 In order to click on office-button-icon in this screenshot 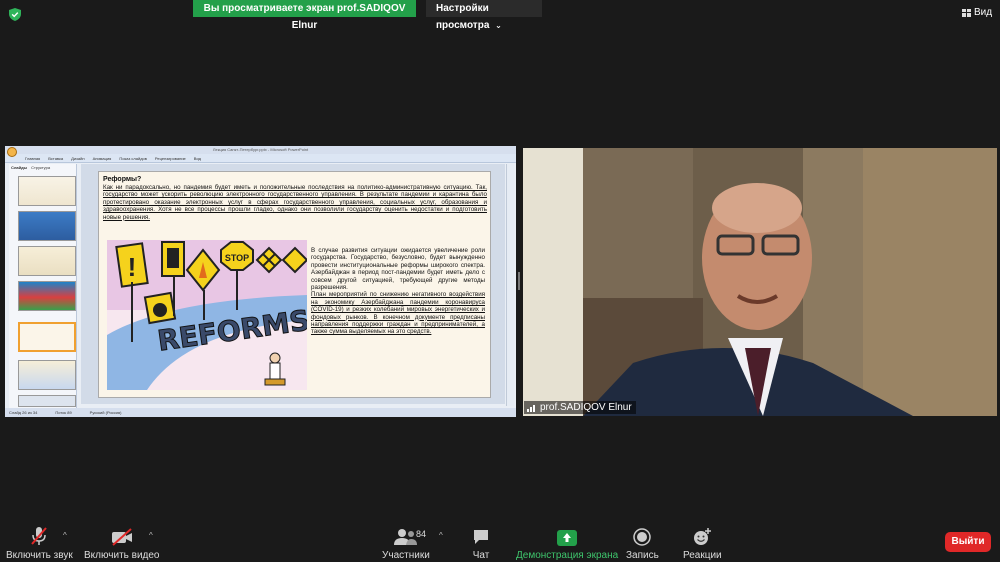, I will do `click(12, 152)`.